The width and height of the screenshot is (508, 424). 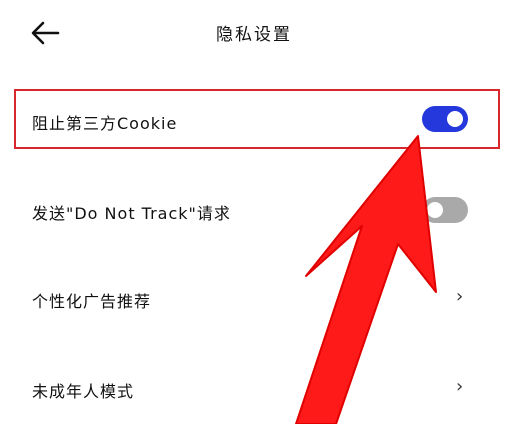 I want to click on block-cookie-toggle, so click(x=445, y=119).